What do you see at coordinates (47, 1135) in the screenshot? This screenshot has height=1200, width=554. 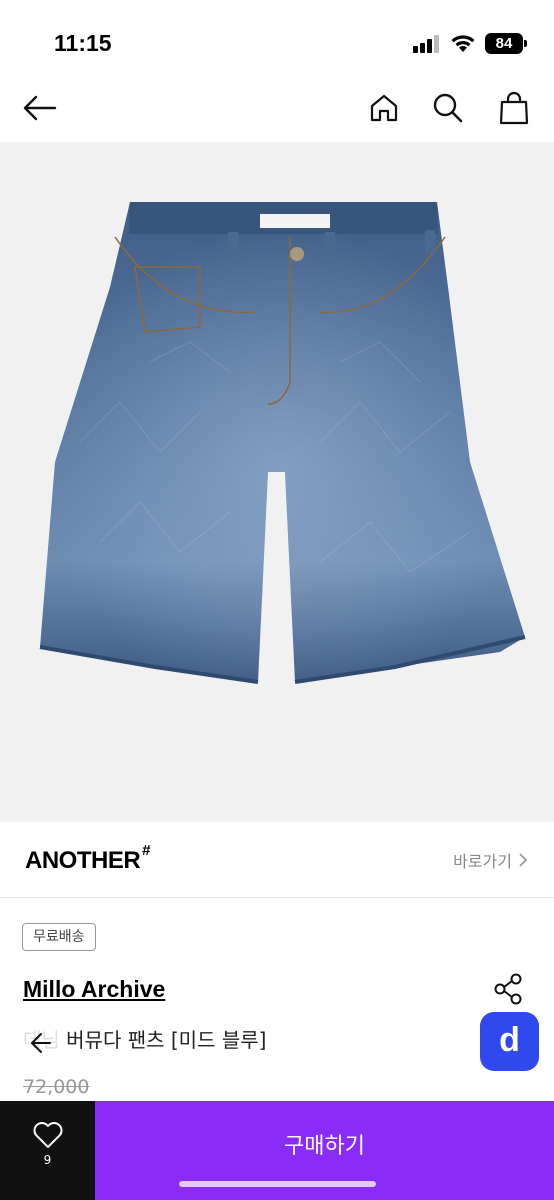 I see `heart-icon` at bounding box center [47, 1135].